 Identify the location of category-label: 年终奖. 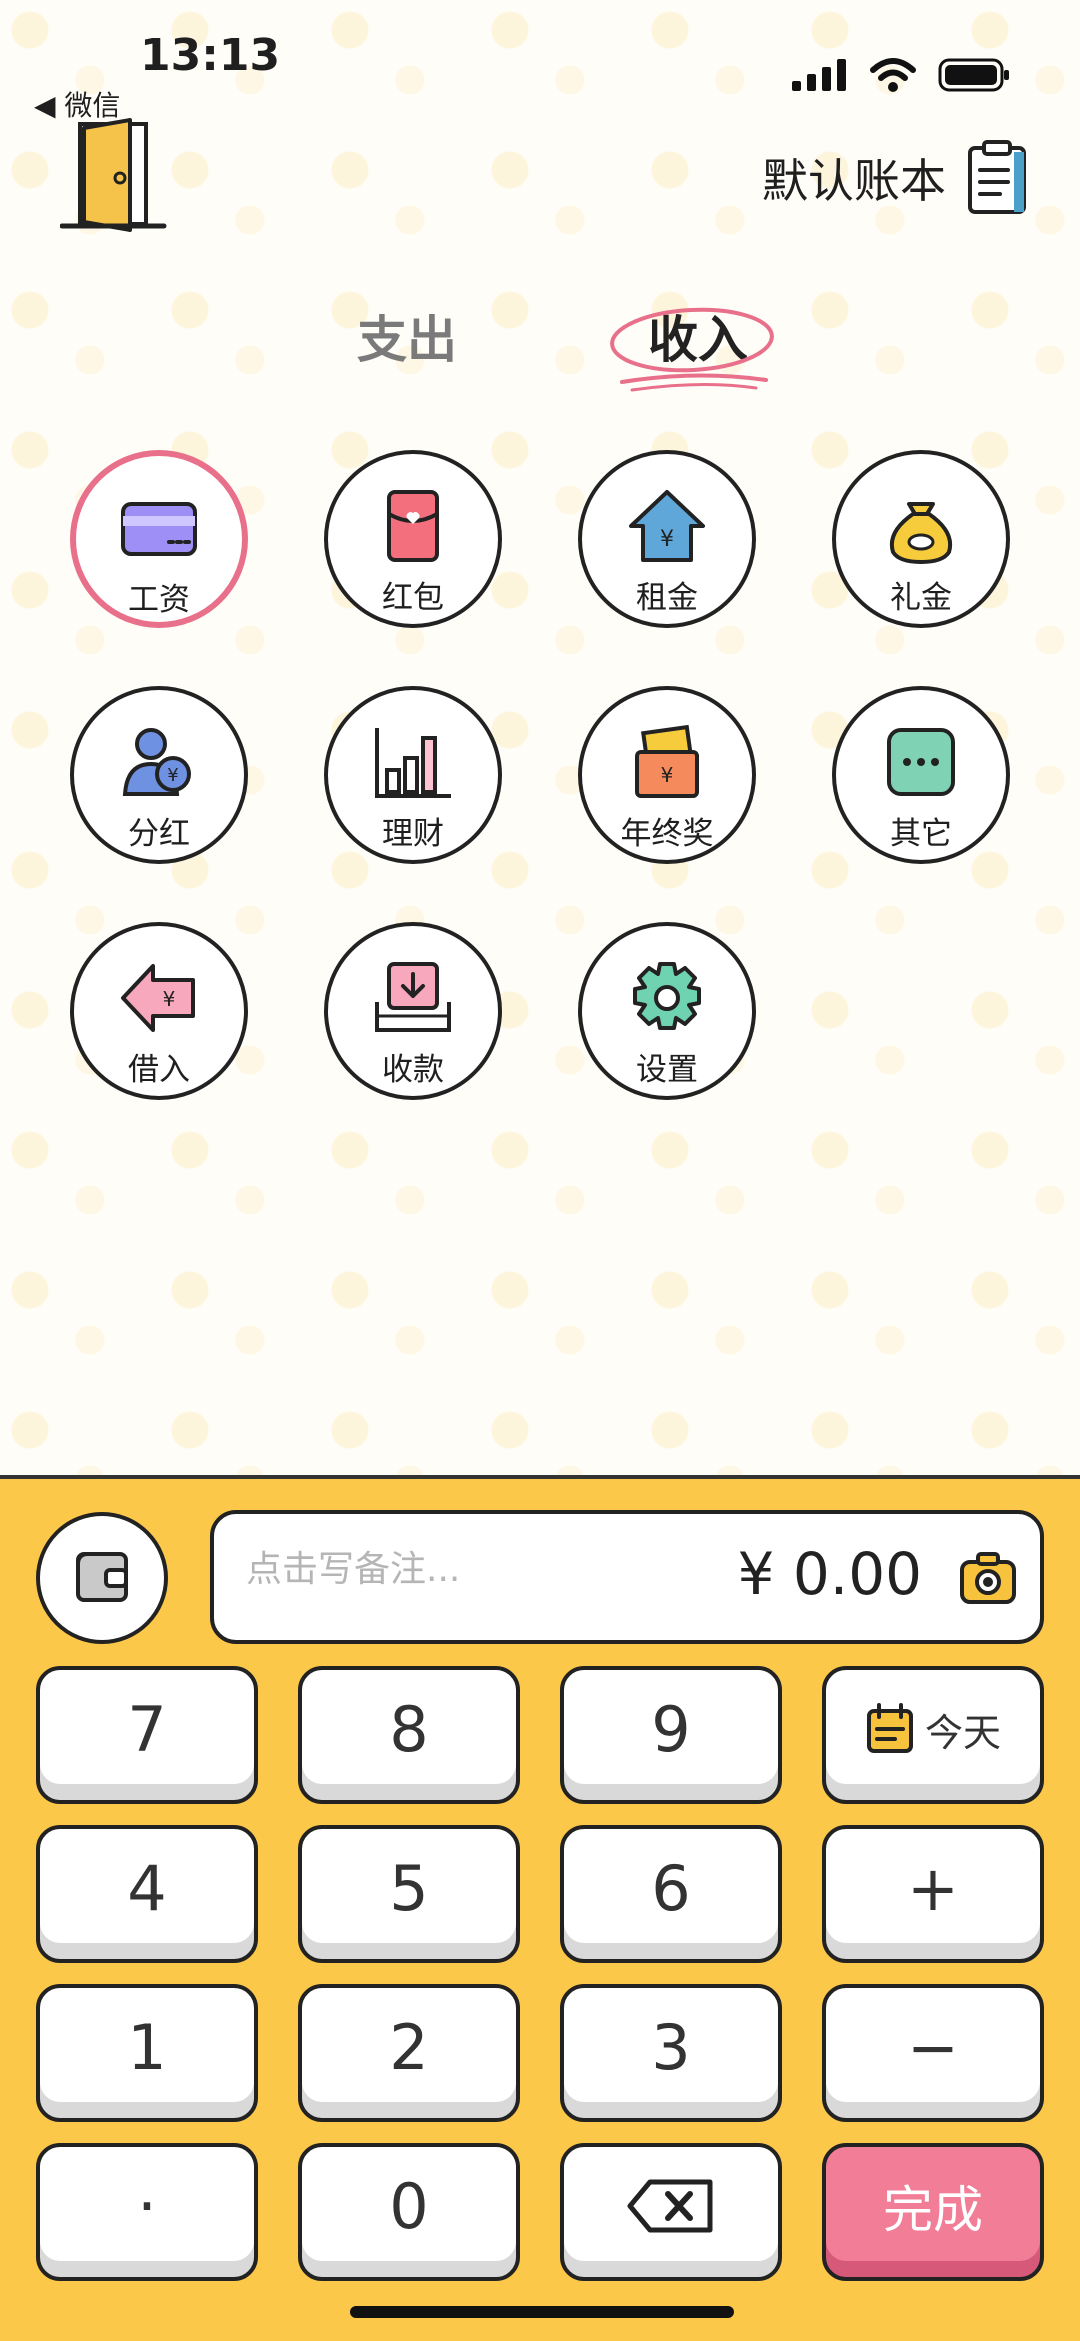
(667, 834).